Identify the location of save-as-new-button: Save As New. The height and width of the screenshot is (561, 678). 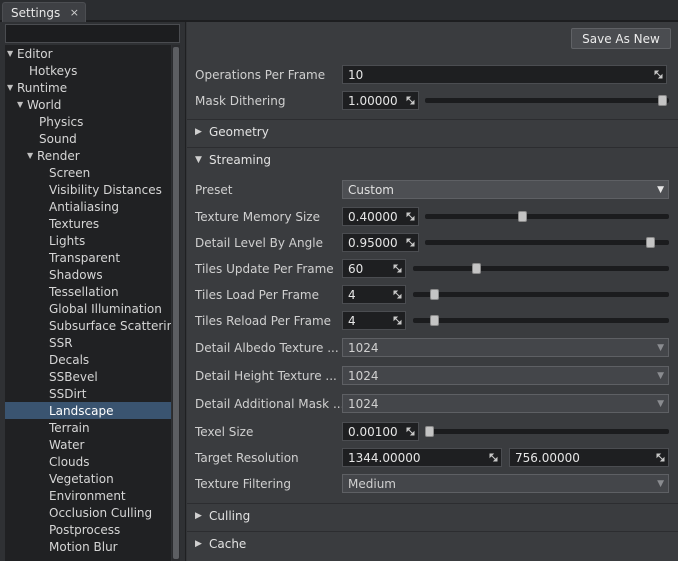
(621, 38).